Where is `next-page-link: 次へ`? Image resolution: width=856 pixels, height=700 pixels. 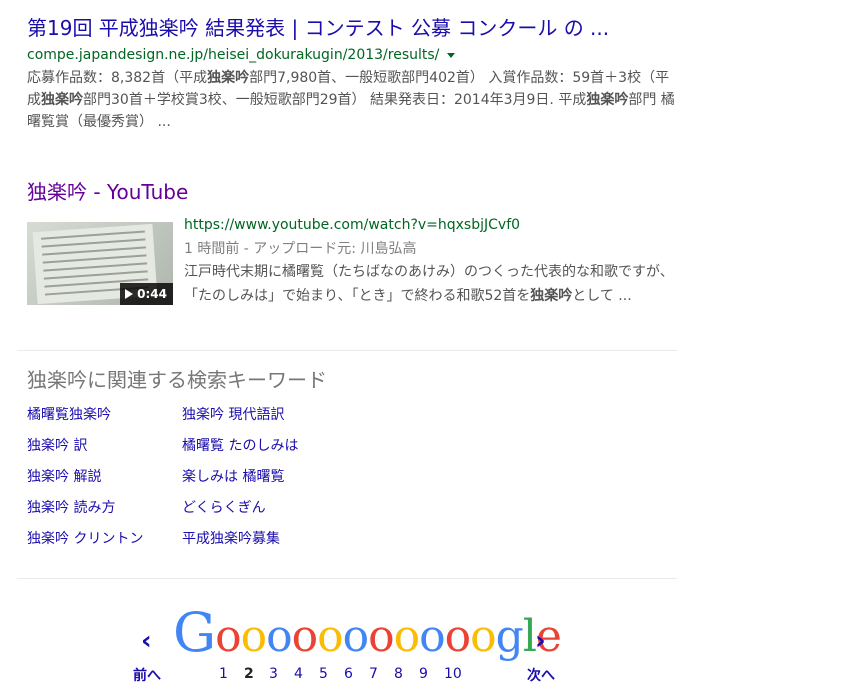
next-page-link: 次へ is located at coordinates (541, 675).